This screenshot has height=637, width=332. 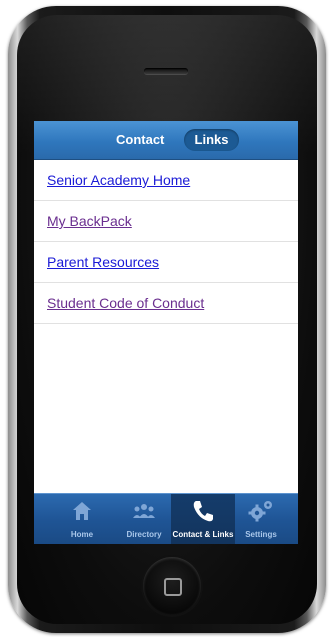 What do you see at coordinates (144, 519) in the screenshot?
I see `tab-directory: Directory` at bounding box center [144, 519].